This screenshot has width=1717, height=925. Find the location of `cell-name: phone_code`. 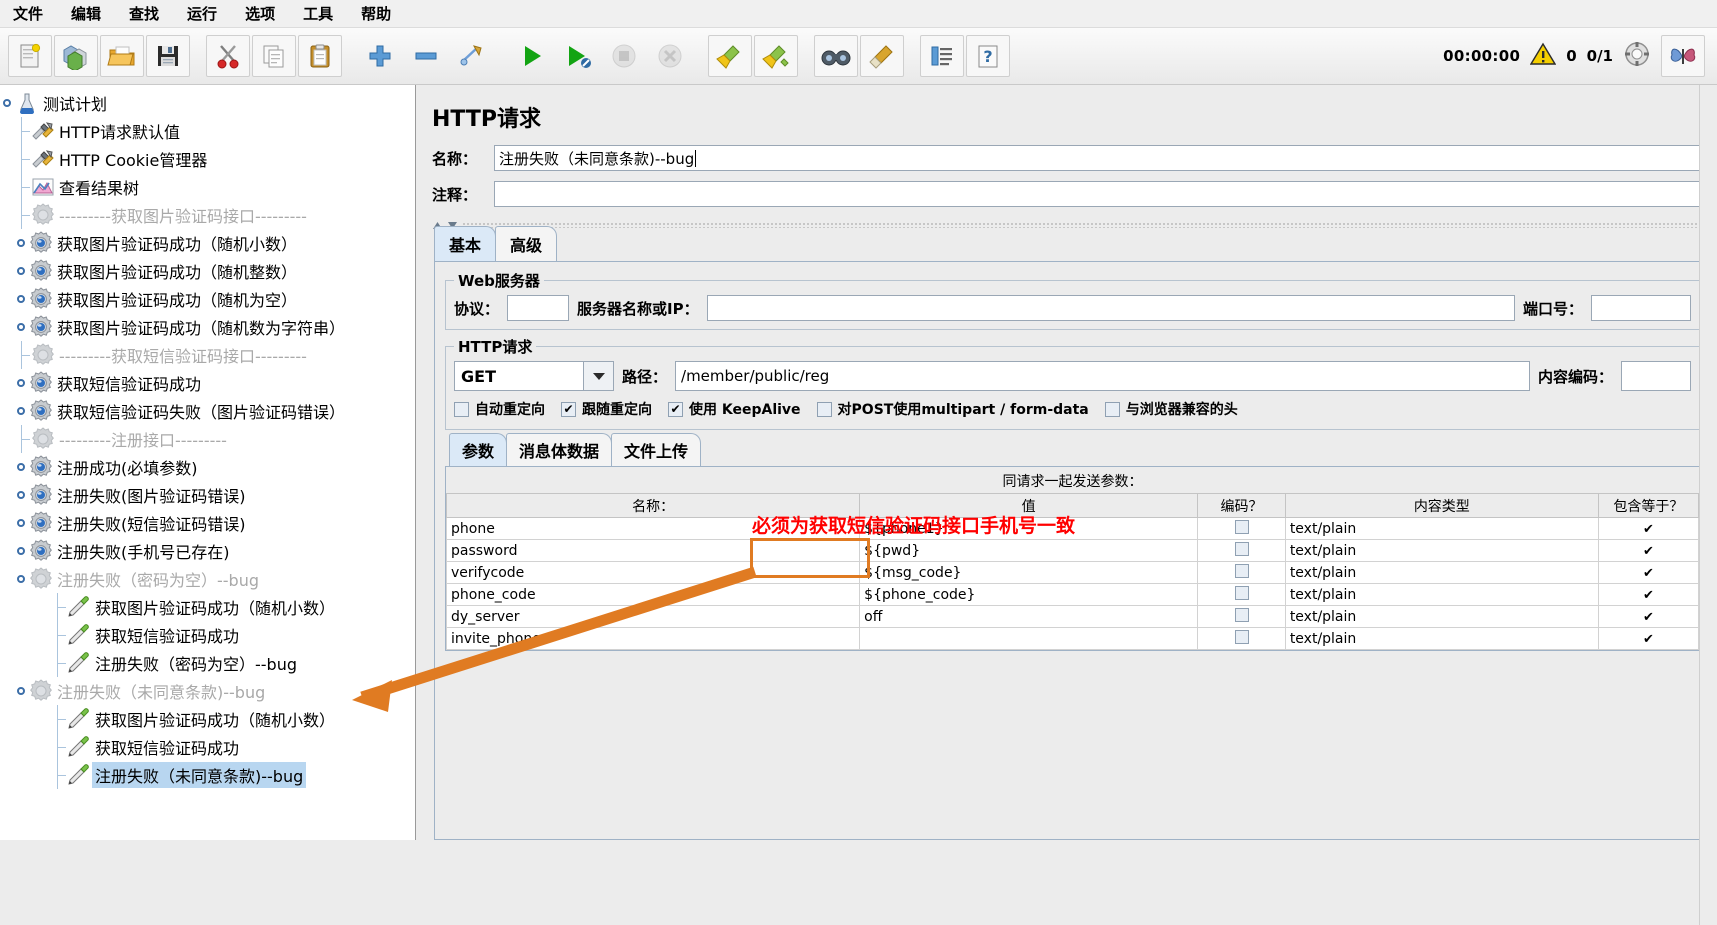

cell-name: phone_code is located at coordinates (653, 594).